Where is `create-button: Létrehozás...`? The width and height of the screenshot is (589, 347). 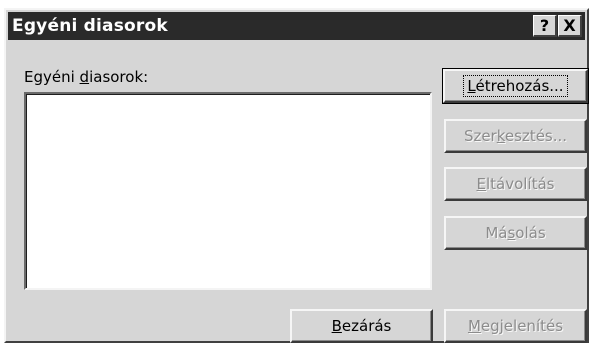 create-button: Létrehozás... is located at coordinates (515, 86).